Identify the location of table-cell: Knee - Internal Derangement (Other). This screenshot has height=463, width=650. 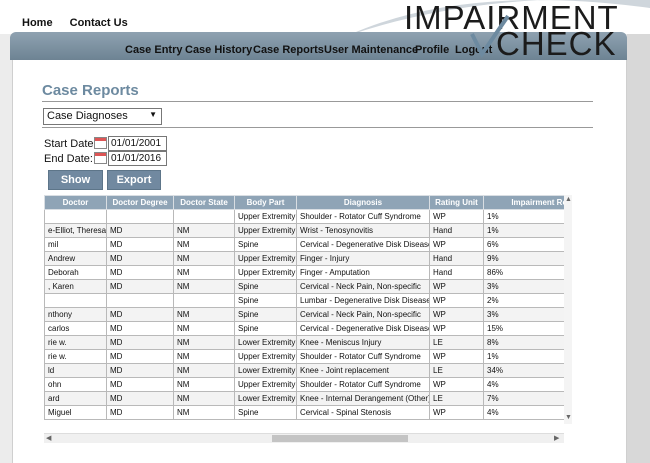
(363, 398).